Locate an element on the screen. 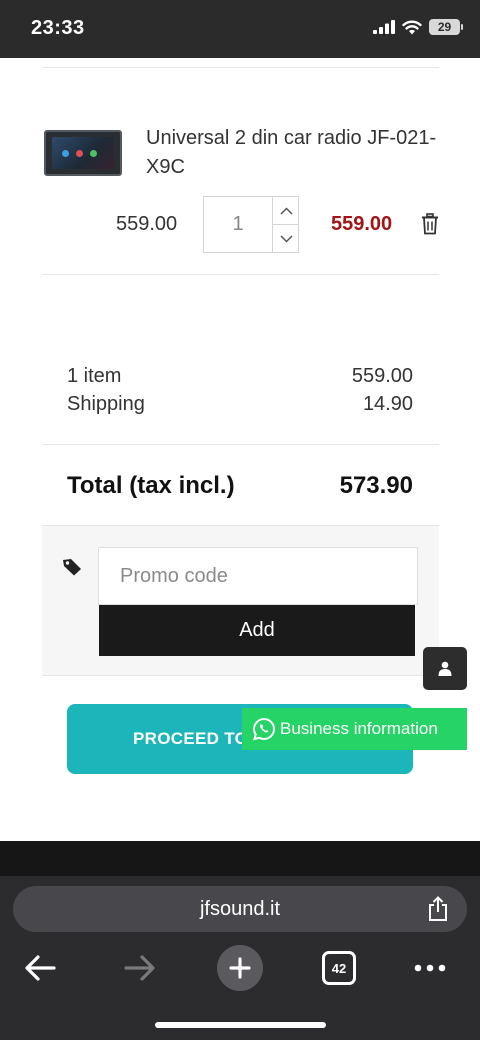 The height and width of the screenshot is (1040, 480). url-text: jfsound.it is located at coordinates (240, 908).